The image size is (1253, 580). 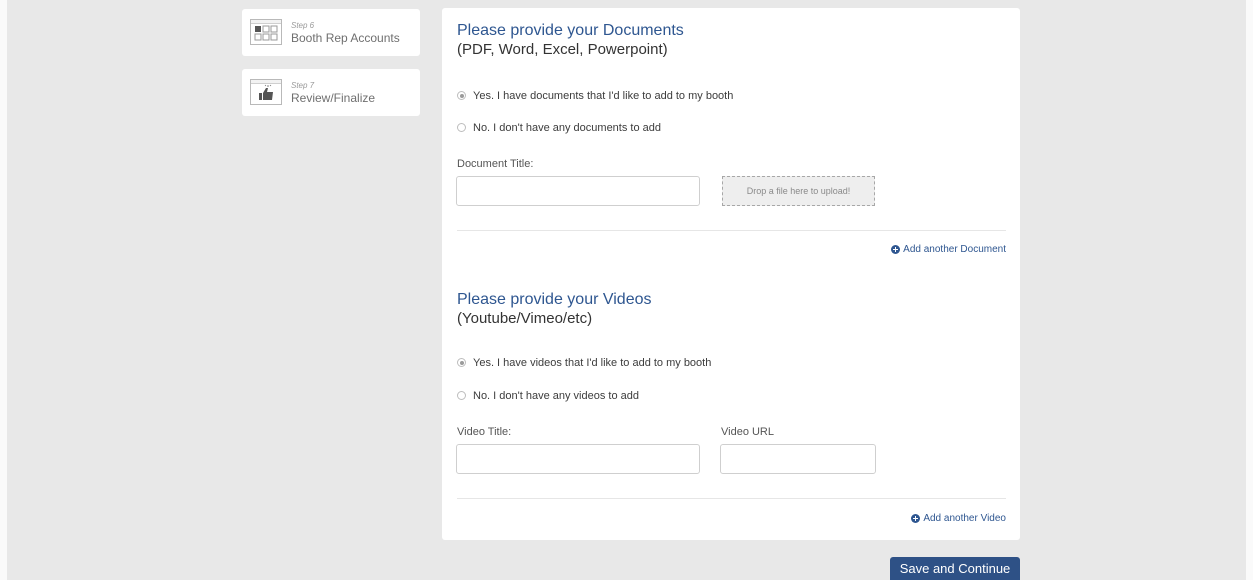 What do you see at coordinates (303, 25) in the screenshot?
I see `step-number: Step 6` at bounding box center [303, 25].